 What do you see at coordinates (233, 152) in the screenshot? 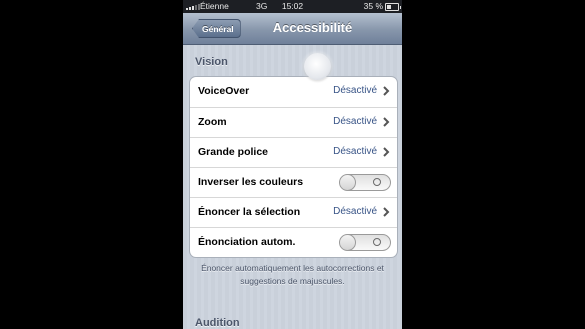
I see `row-label: Grande police` at bounding box center [233, 152].